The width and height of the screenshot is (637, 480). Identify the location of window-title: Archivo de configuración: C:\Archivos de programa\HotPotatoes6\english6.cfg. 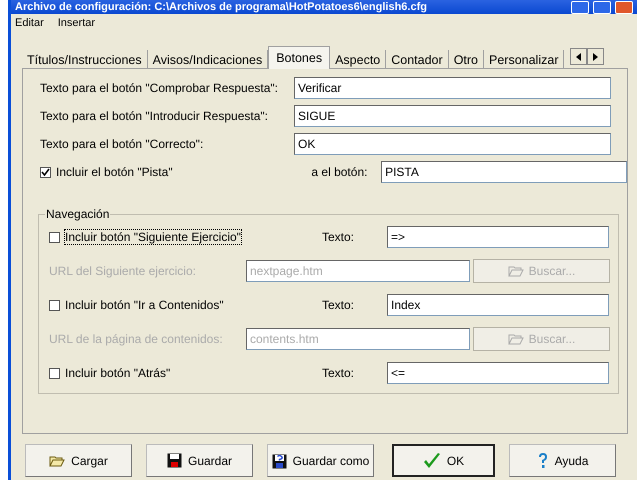
(221, 7).